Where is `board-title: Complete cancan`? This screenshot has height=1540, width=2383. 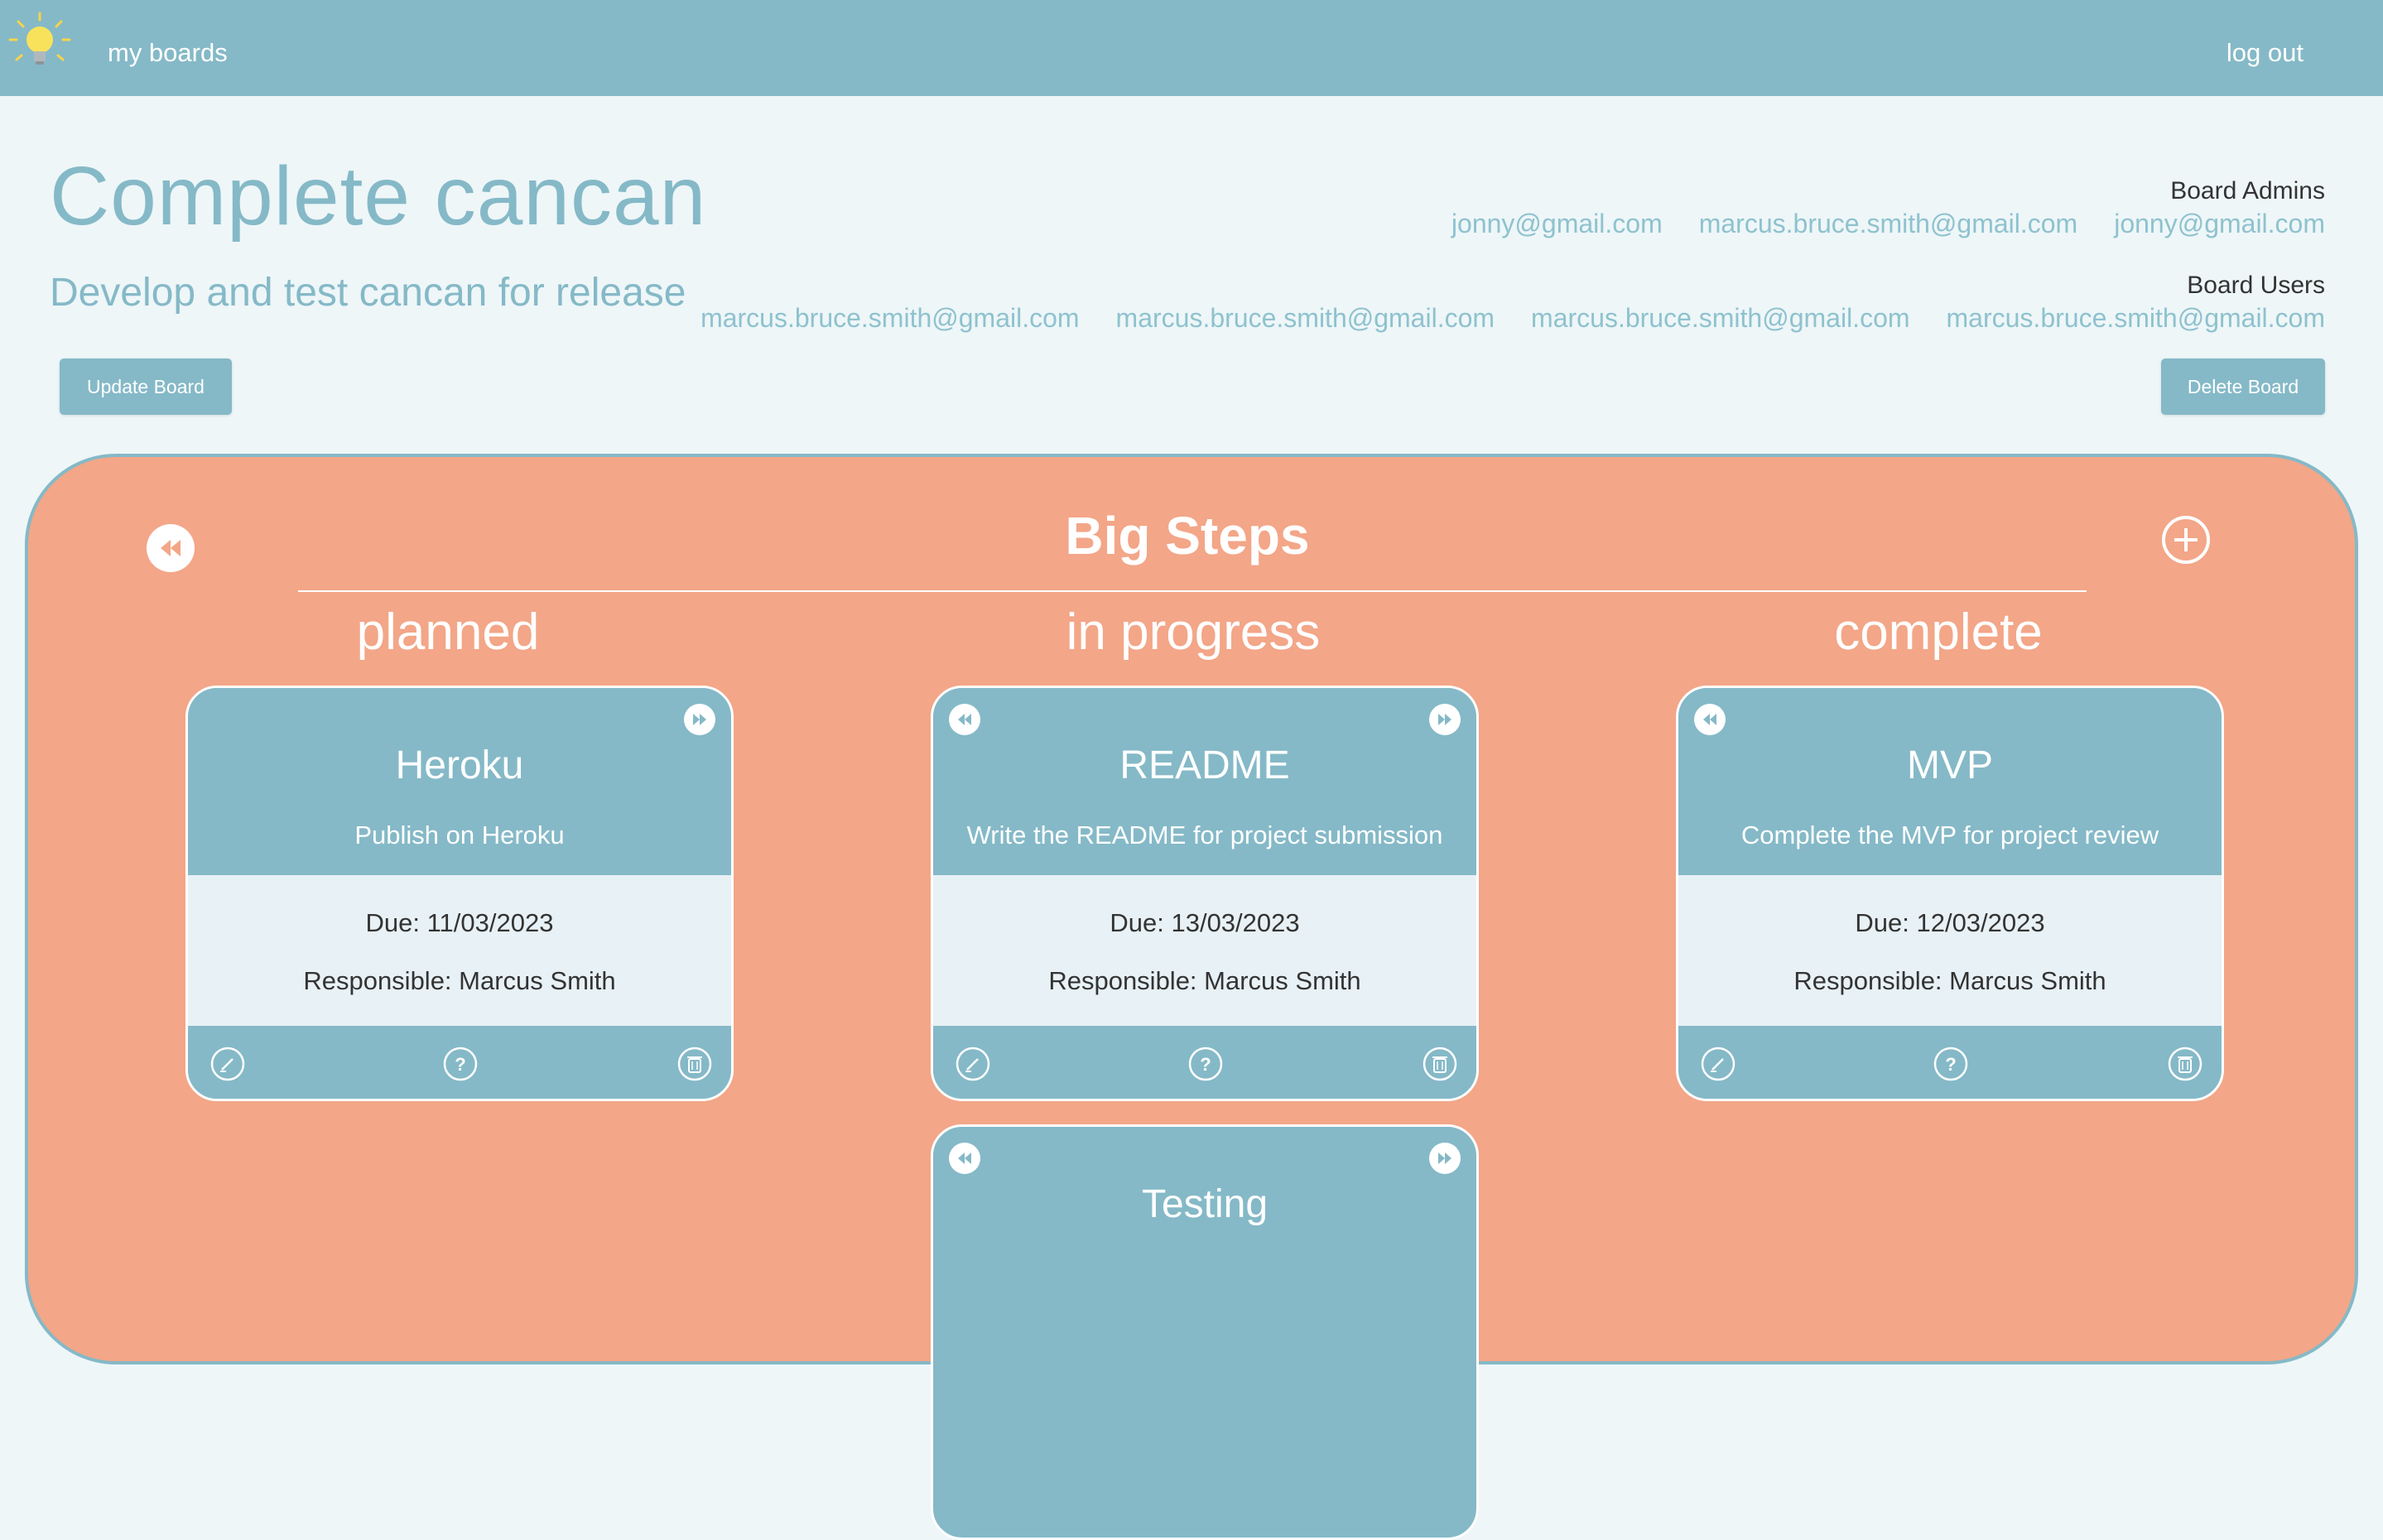 board-title: Complete cancan is located at coordinates (378, 197).